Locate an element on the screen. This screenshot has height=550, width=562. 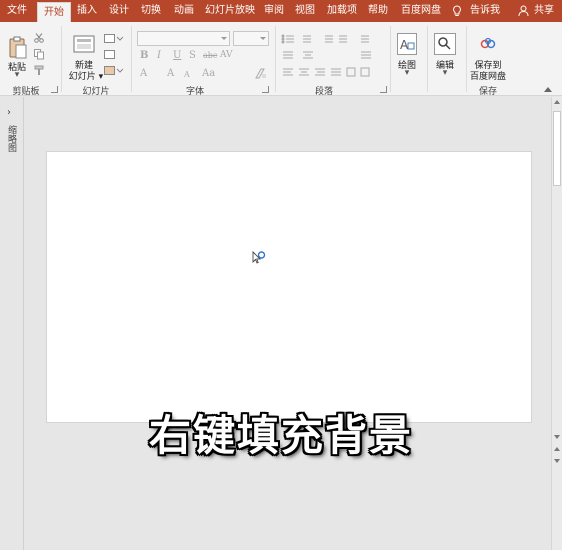
layout-icon is located at coordinates (114, 39).